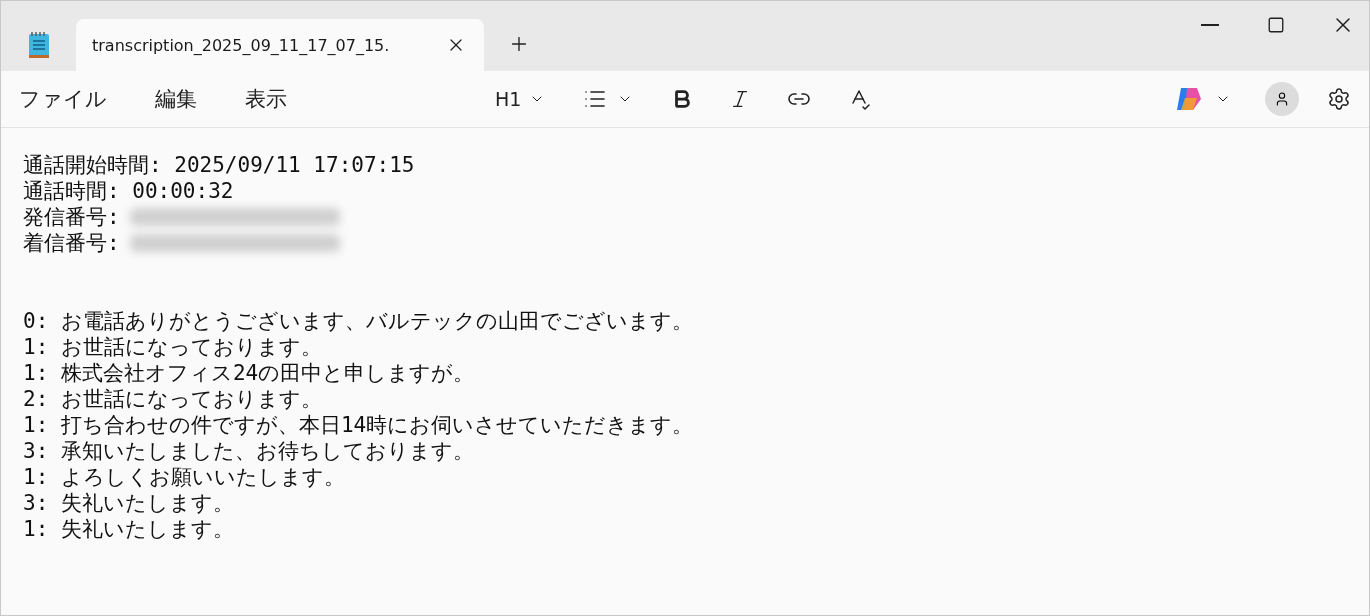 This screenshot has height=616, width=1370. Describe the element at coordinates (184, 477) in the screenshot. I see `transcript-line: 1: よろしくお願いいたします。` at that location.